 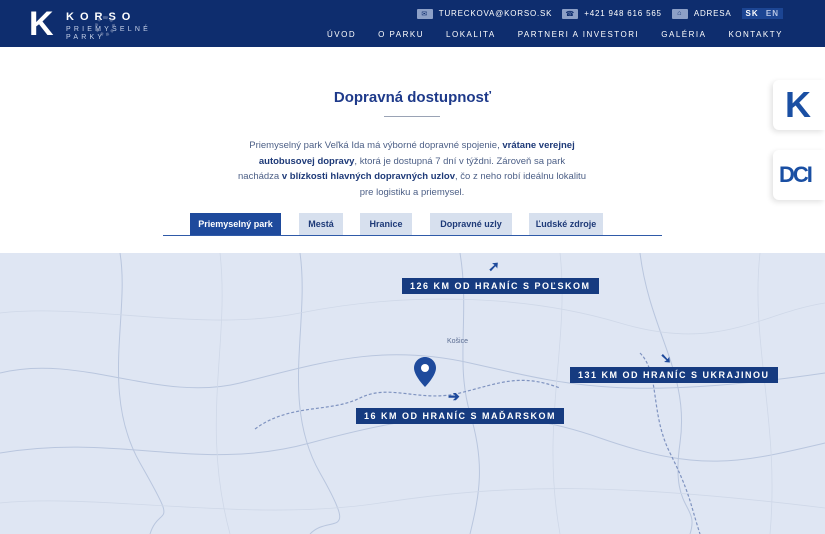 I want to click on nav-kontakty: KONTAKTY, so click(x=755, y=34).